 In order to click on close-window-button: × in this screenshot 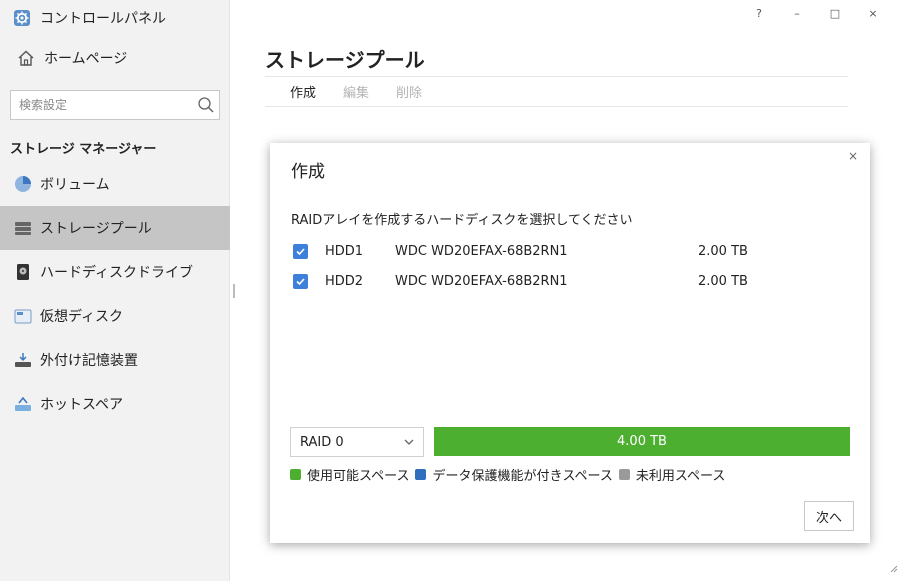, I will do `click(873, 13)`.